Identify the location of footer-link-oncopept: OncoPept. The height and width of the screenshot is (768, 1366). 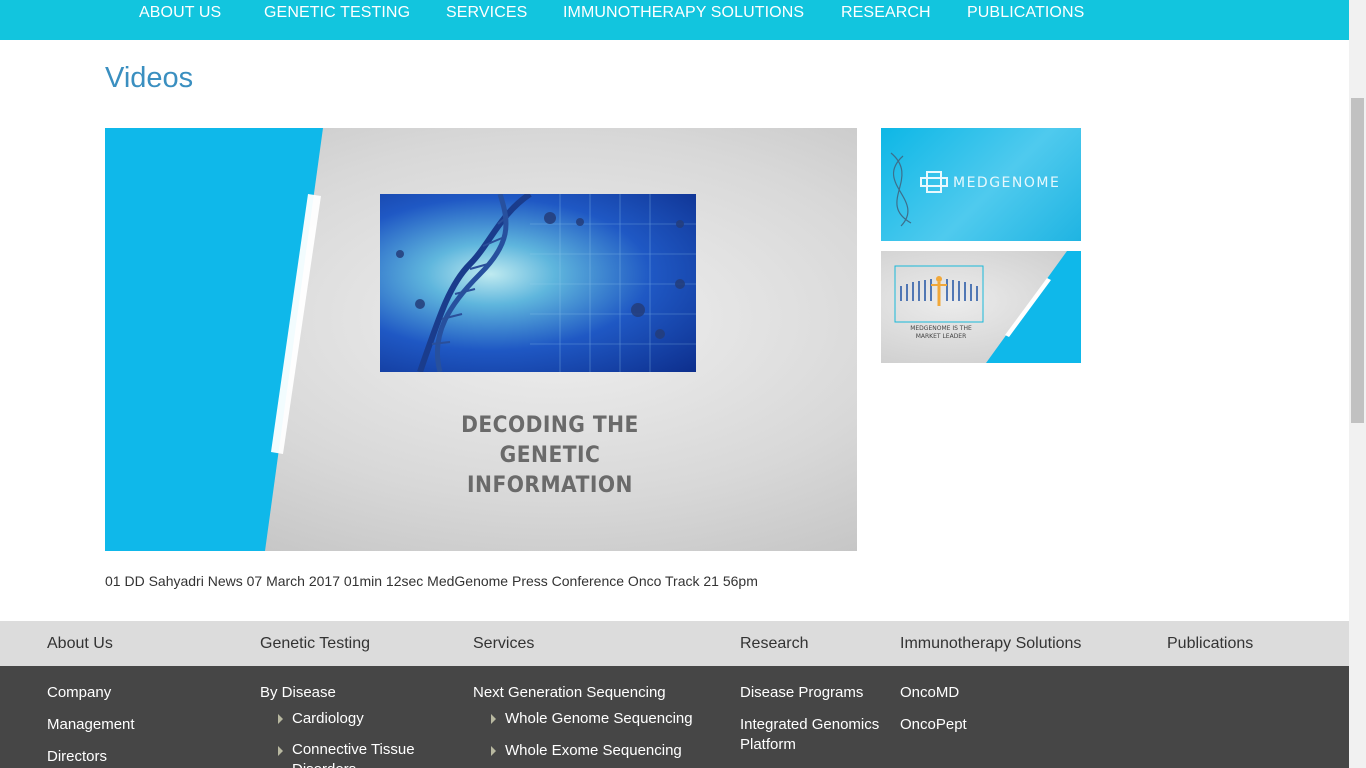
(933, 724).